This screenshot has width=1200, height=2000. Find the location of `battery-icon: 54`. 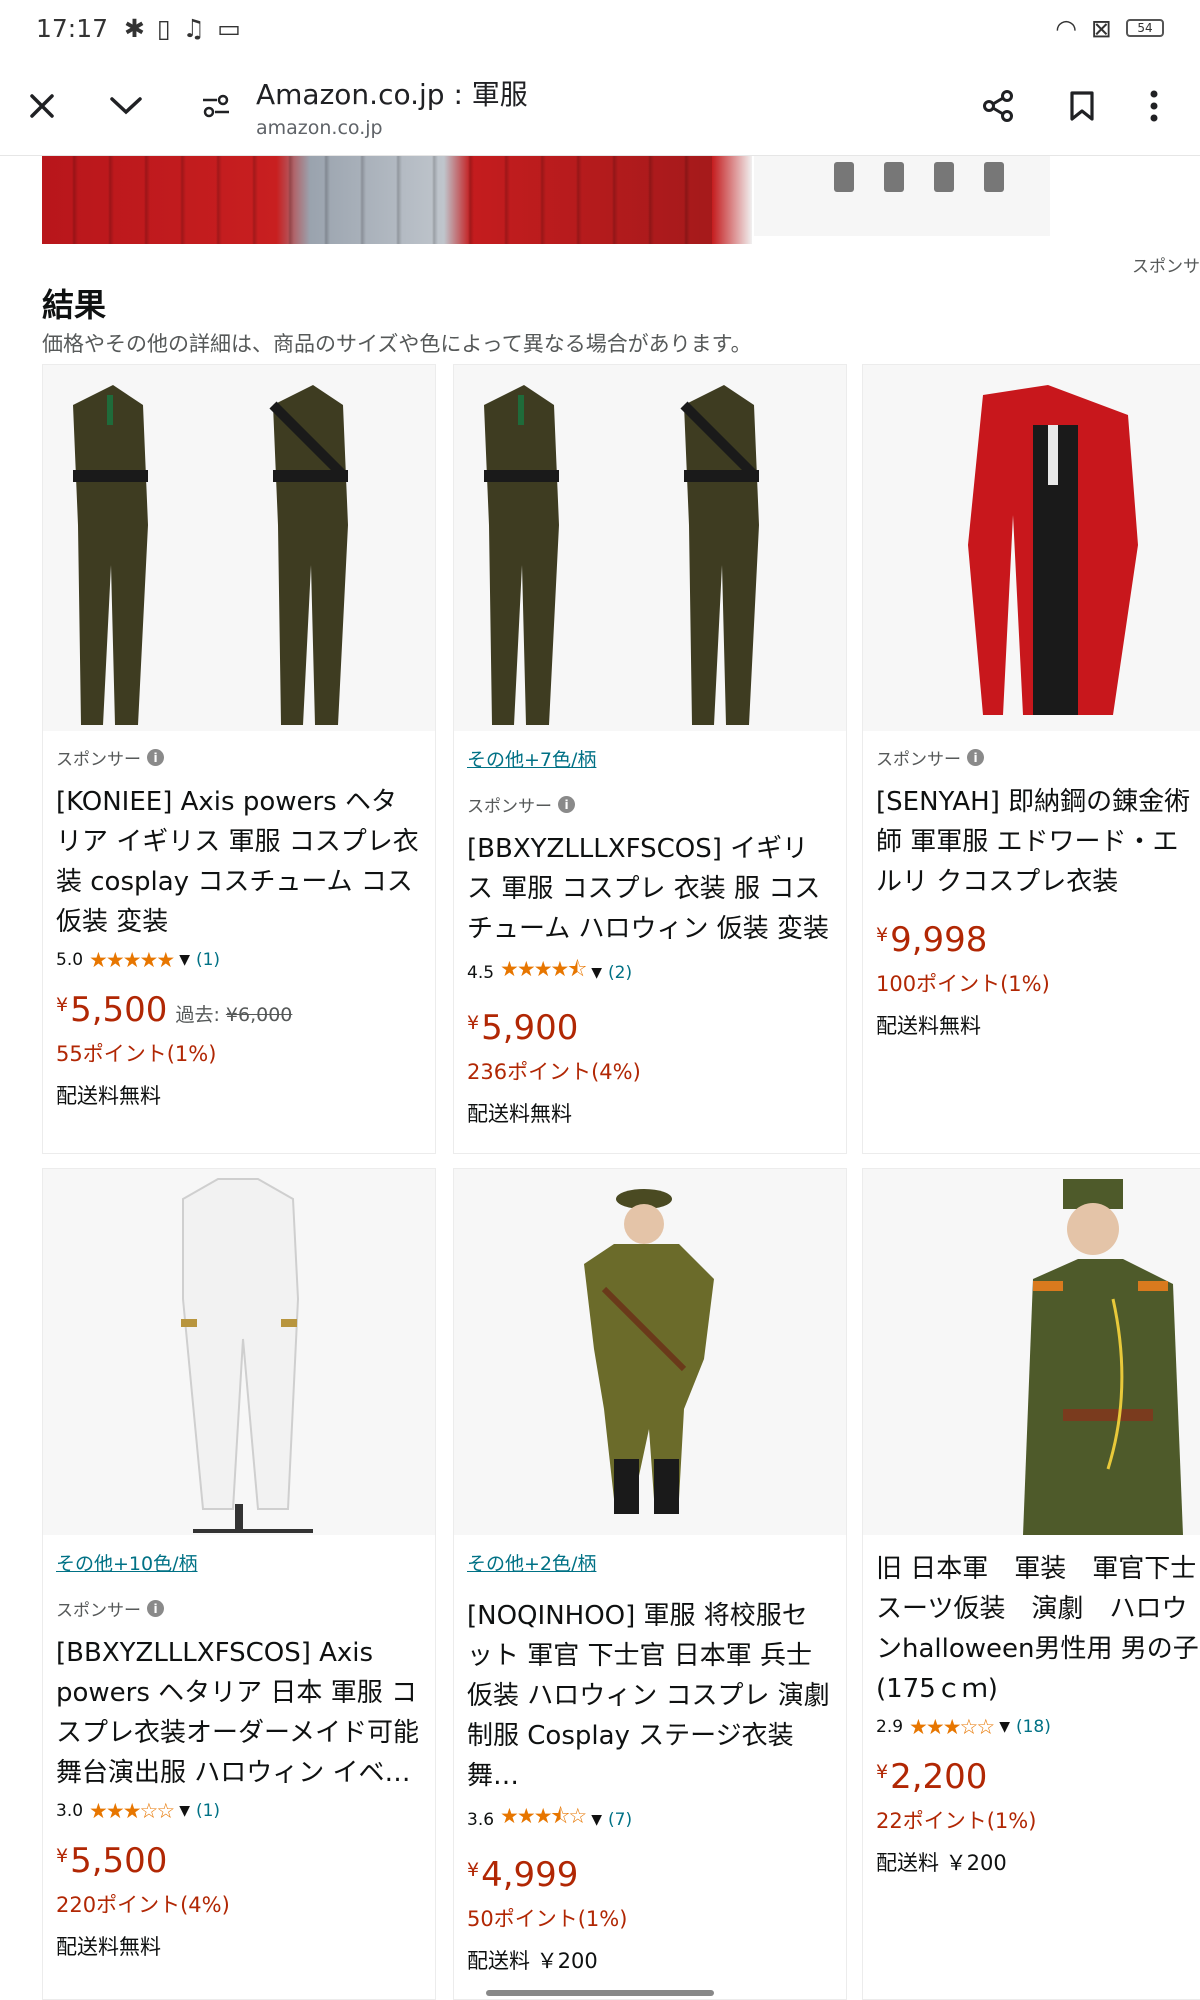

battery-icon: 54 is located at coordinates (1145, 28).